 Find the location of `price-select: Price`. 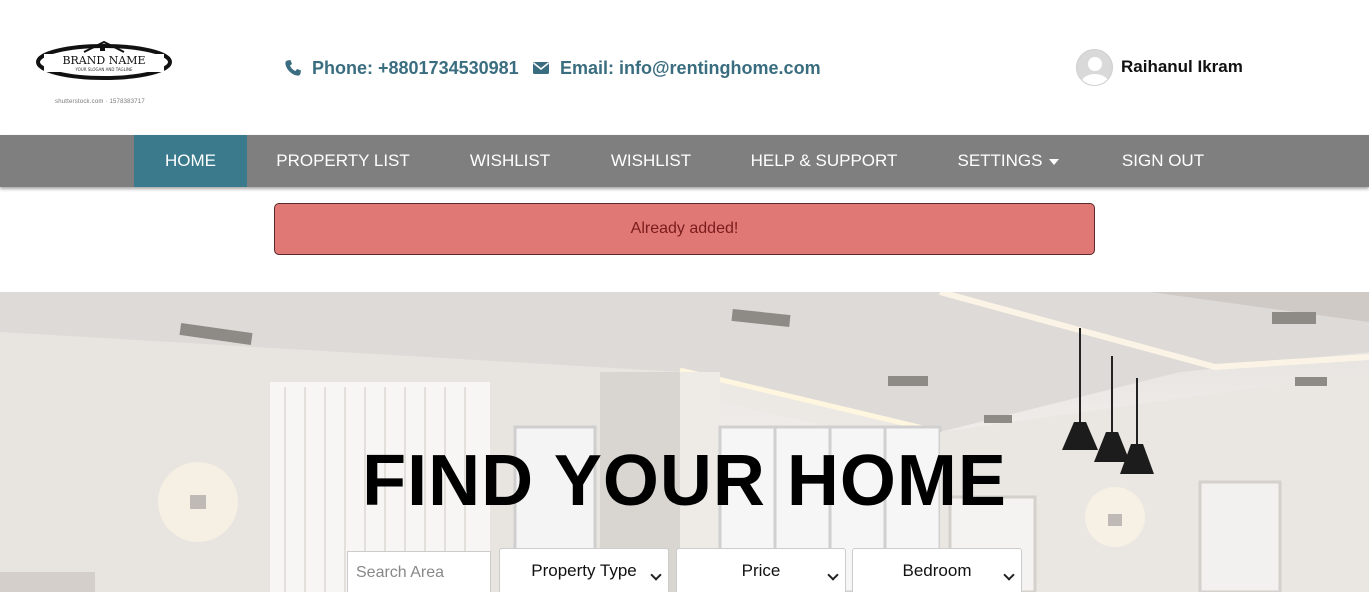

price-select: Price is located at coordinates (761, 570).